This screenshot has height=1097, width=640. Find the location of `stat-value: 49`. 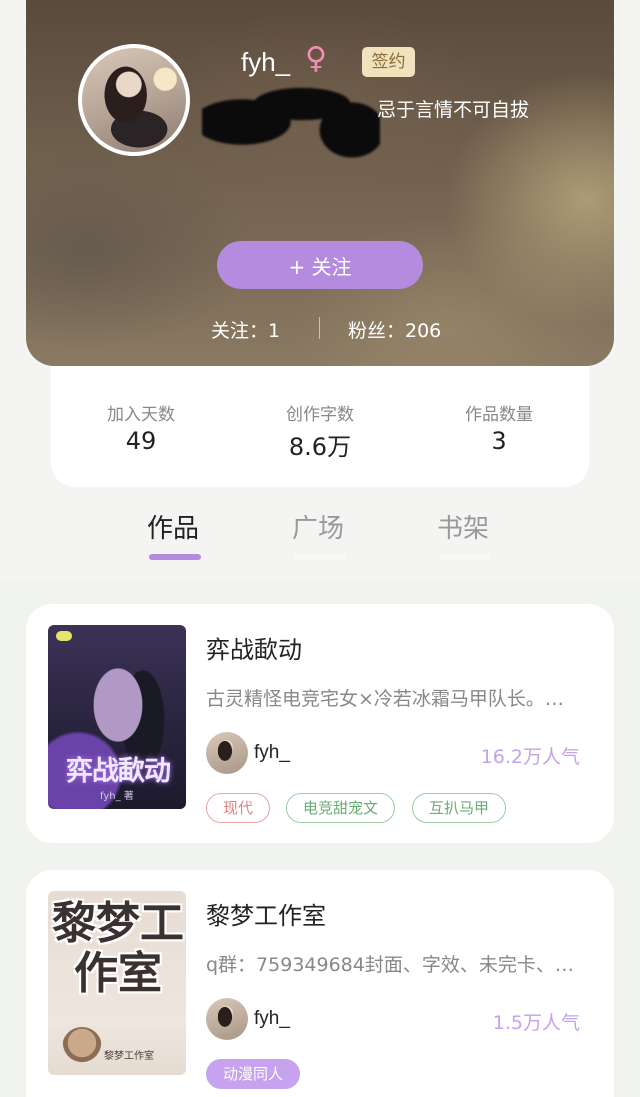

stat-value: 49 is located at coordinates (141, 441).